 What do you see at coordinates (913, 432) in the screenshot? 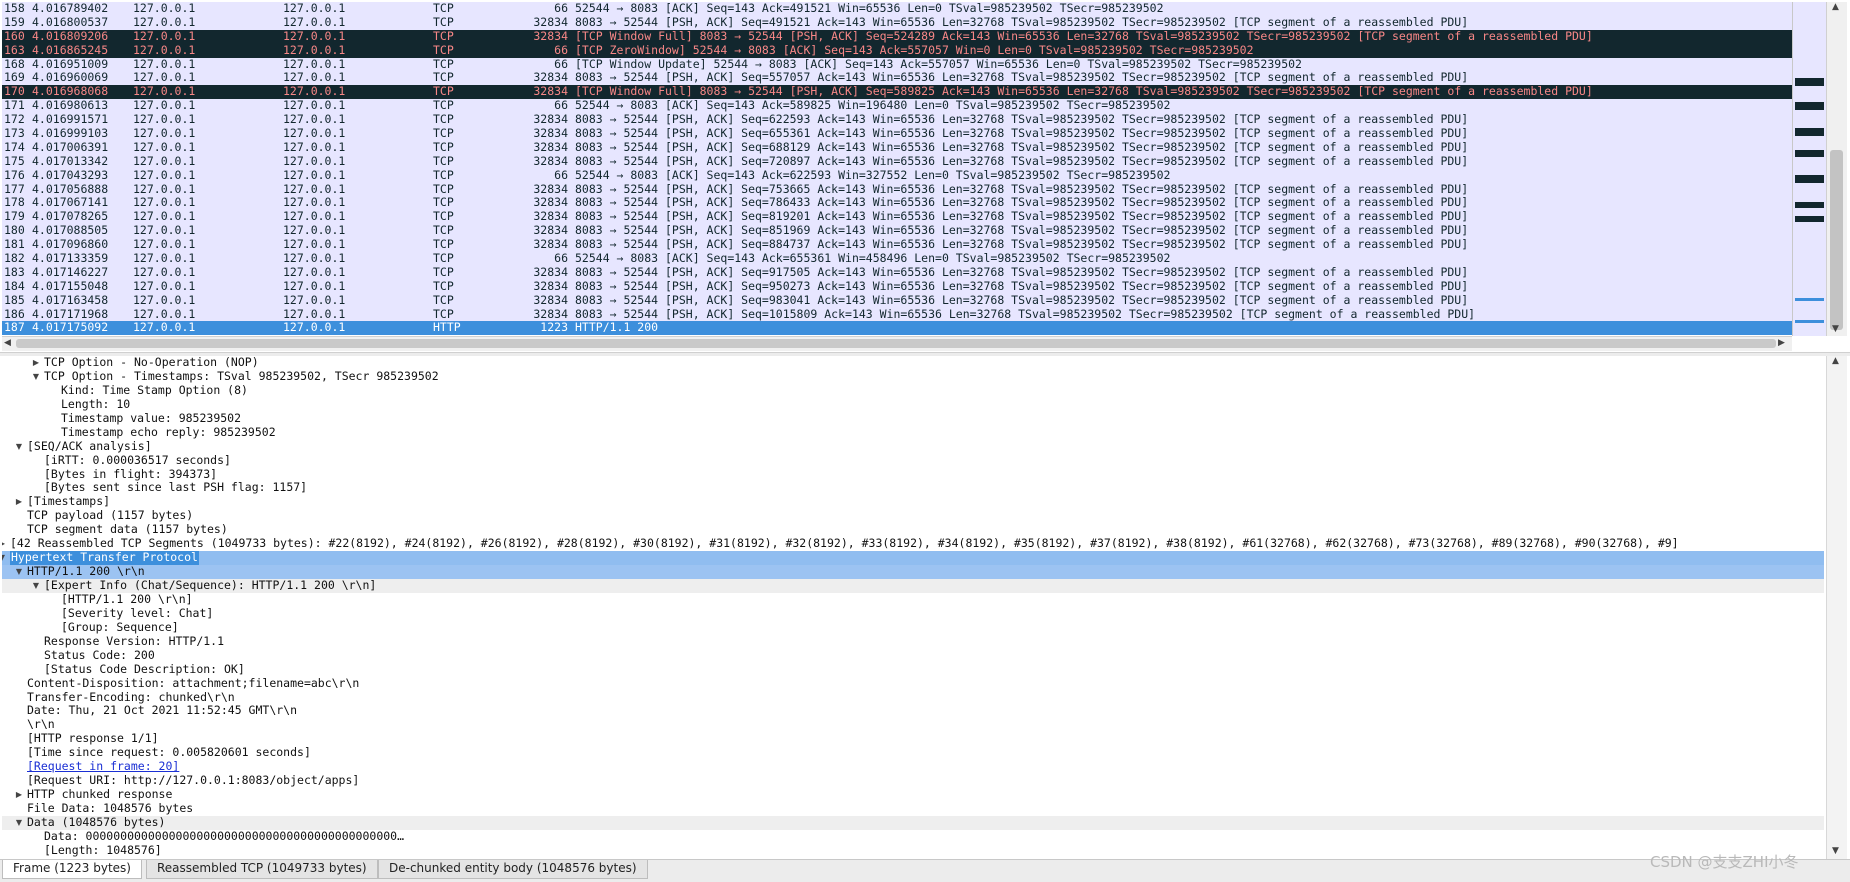
I see `detail-row: Timestamp echo reply: 985239502` at bounding box center [913, 432].